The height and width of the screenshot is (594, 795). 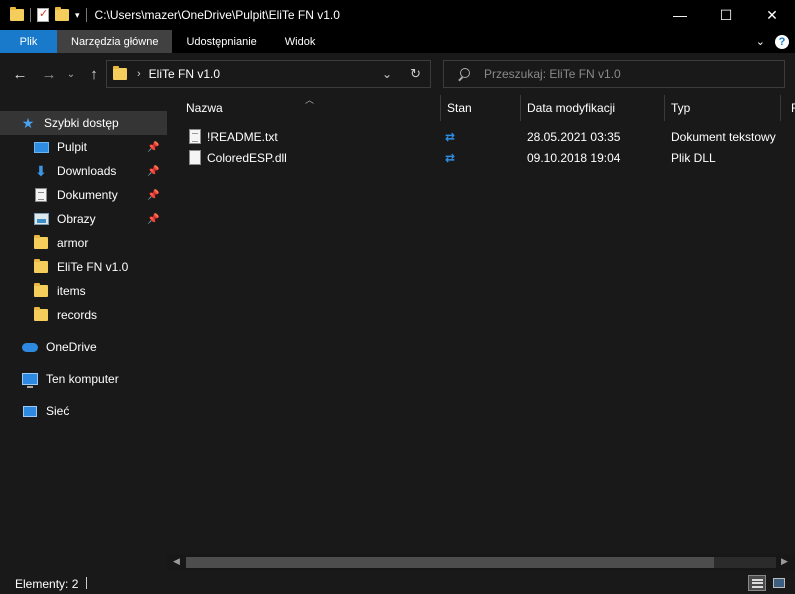 I want to click on search-icon, so click(x=464, y=74).